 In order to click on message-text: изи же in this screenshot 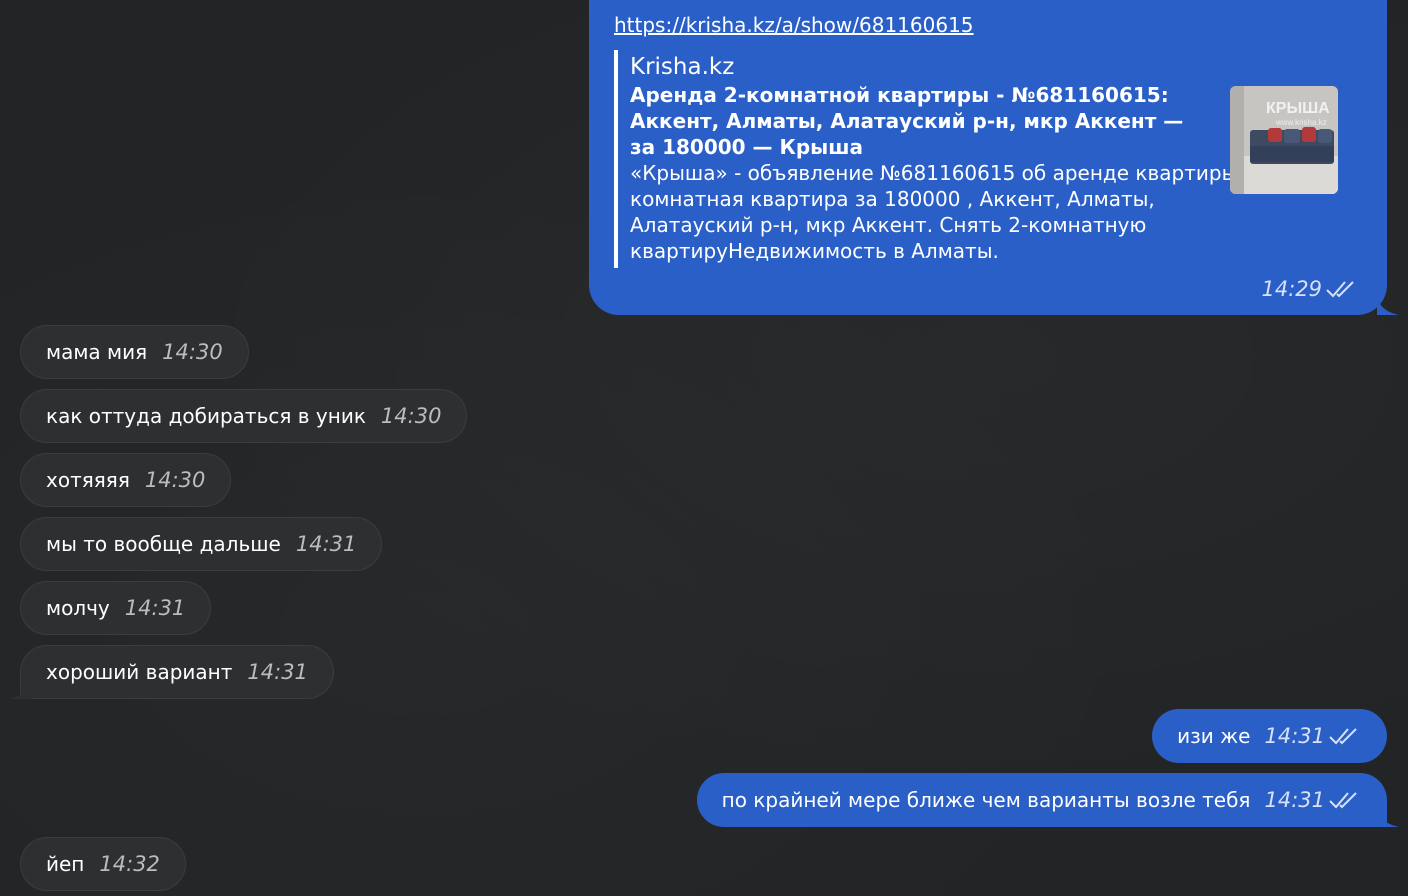, I will do `click(1214, 736)`.